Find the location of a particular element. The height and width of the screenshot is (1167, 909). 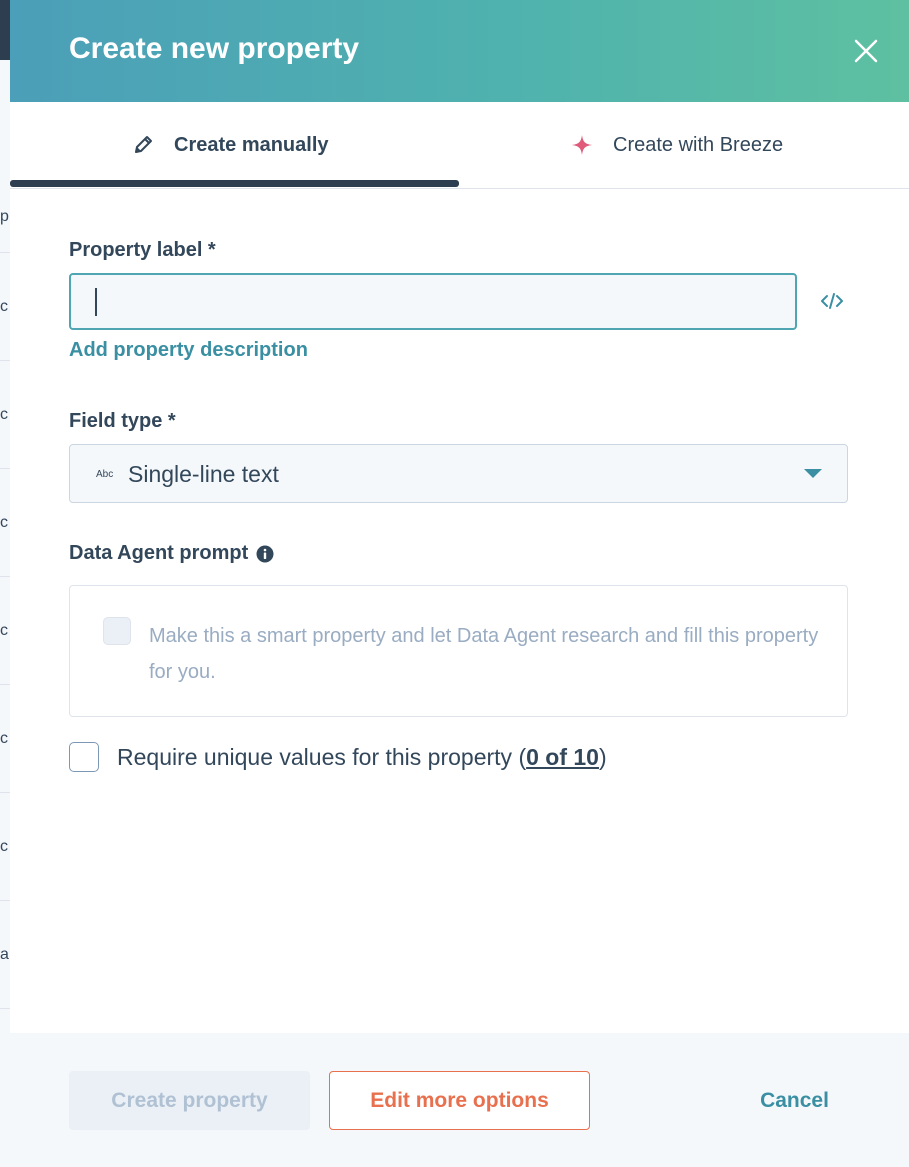

field-type-value: Single-line text is located at coordinates (203, 474).